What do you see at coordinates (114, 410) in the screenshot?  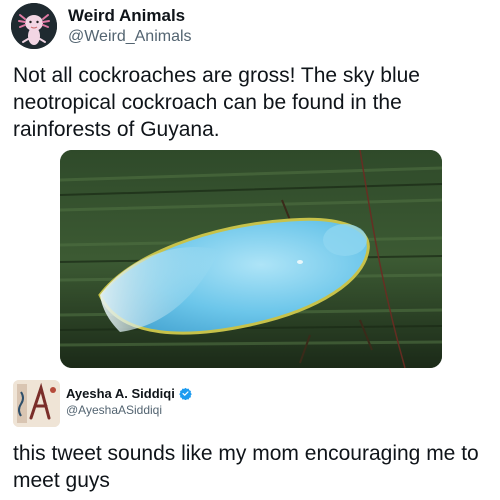 I see `quote-author-handle: @AyeshaASiddiqi` at bounding box center [114, 410].